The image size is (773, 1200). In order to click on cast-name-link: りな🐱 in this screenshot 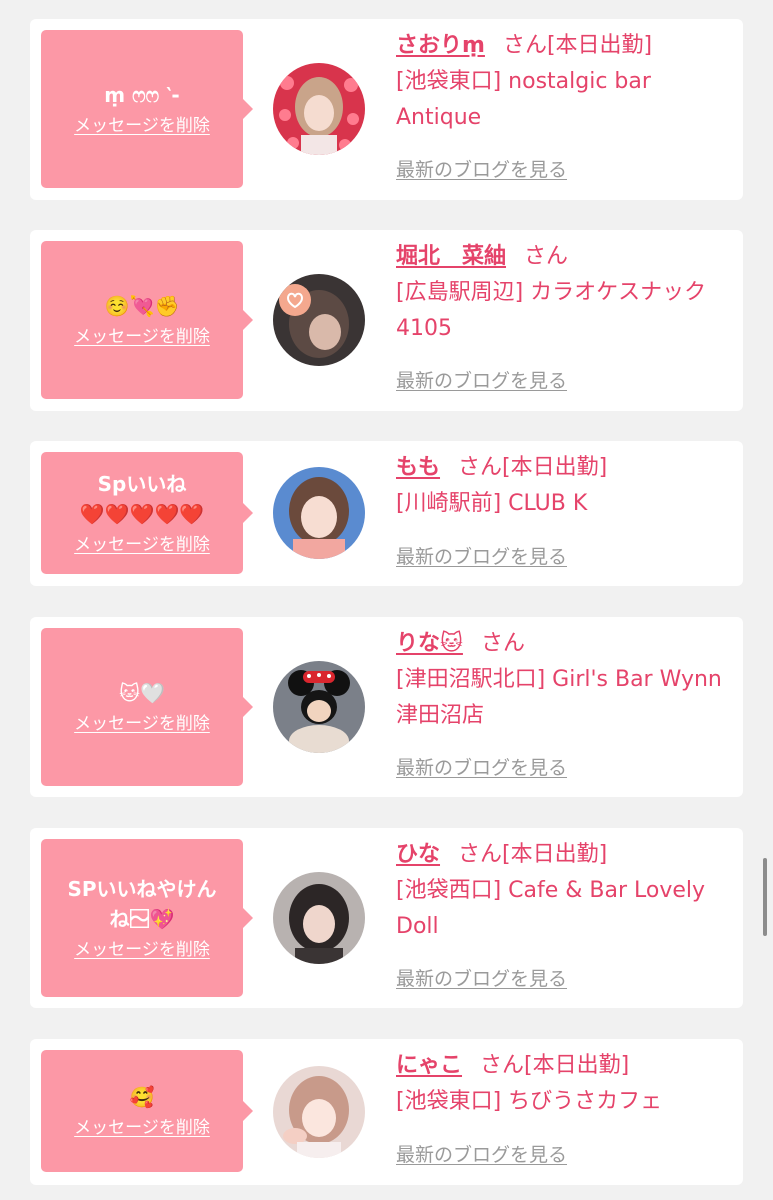, I will do `click(429, 643)`.